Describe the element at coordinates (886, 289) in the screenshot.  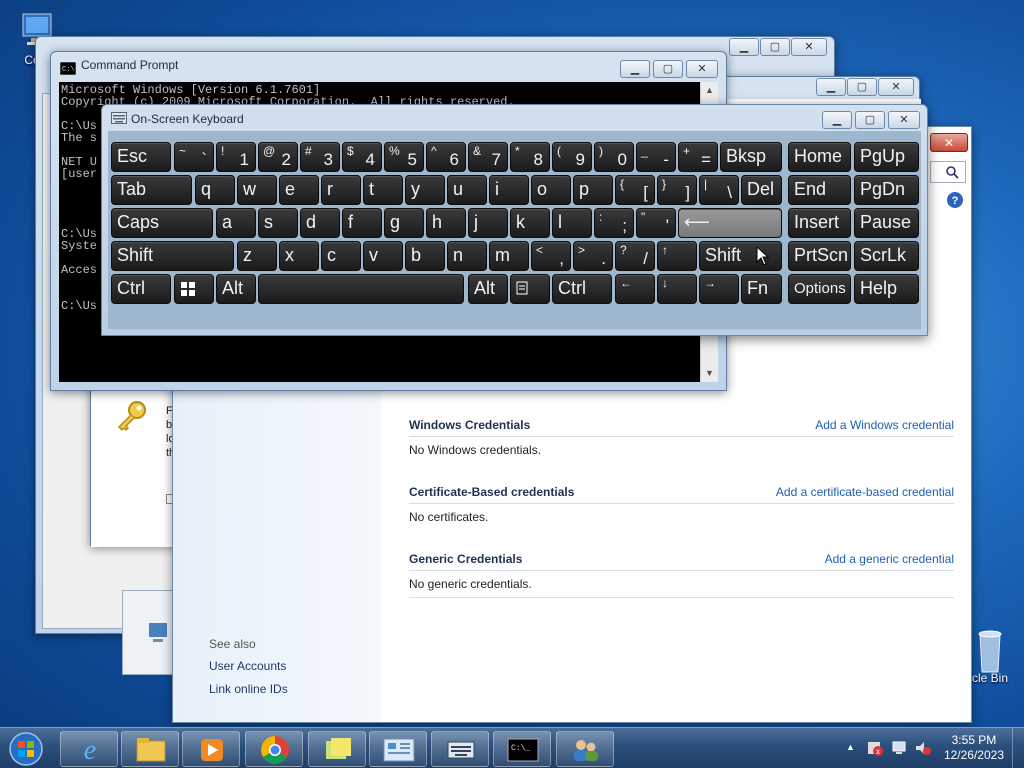
I see `key-help: Help` at that location.